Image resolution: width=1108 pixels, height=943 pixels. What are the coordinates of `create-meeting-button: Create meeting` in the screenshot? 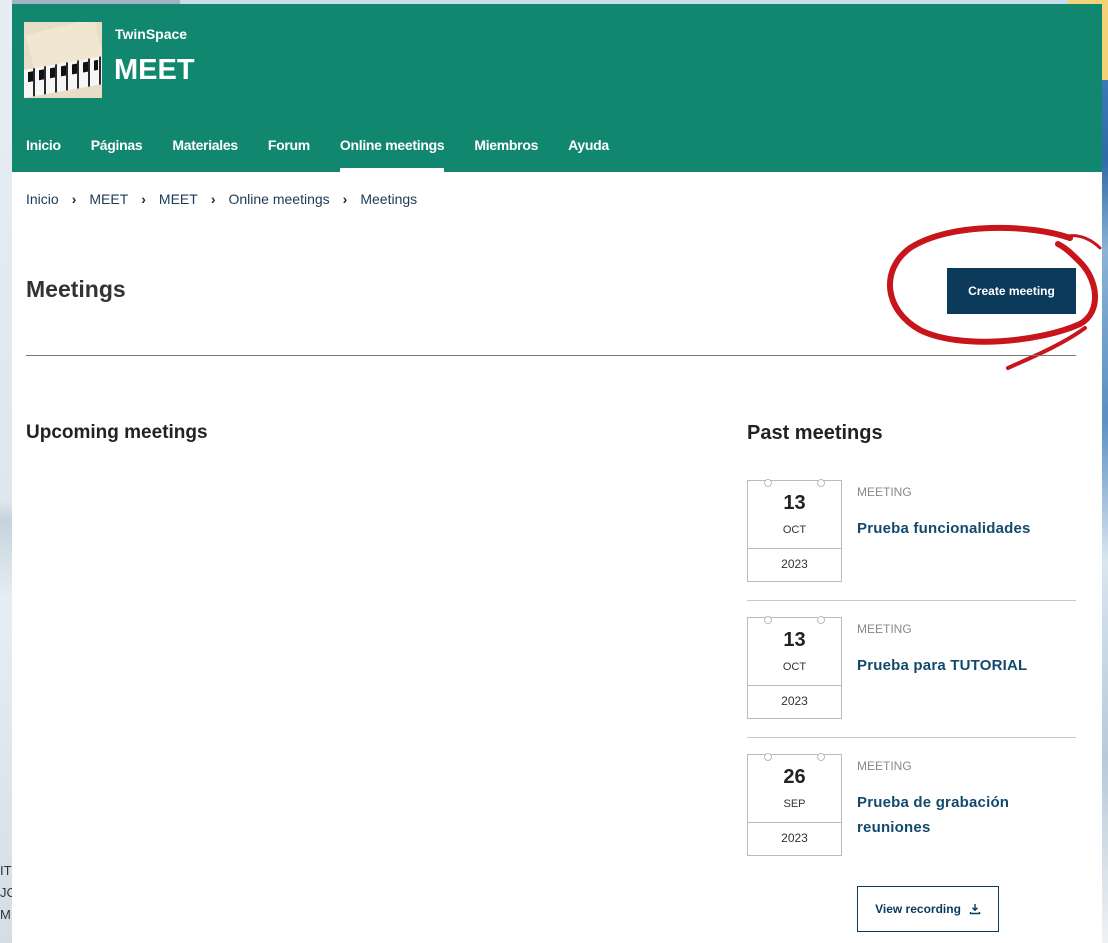 It's located at (1011, 291).